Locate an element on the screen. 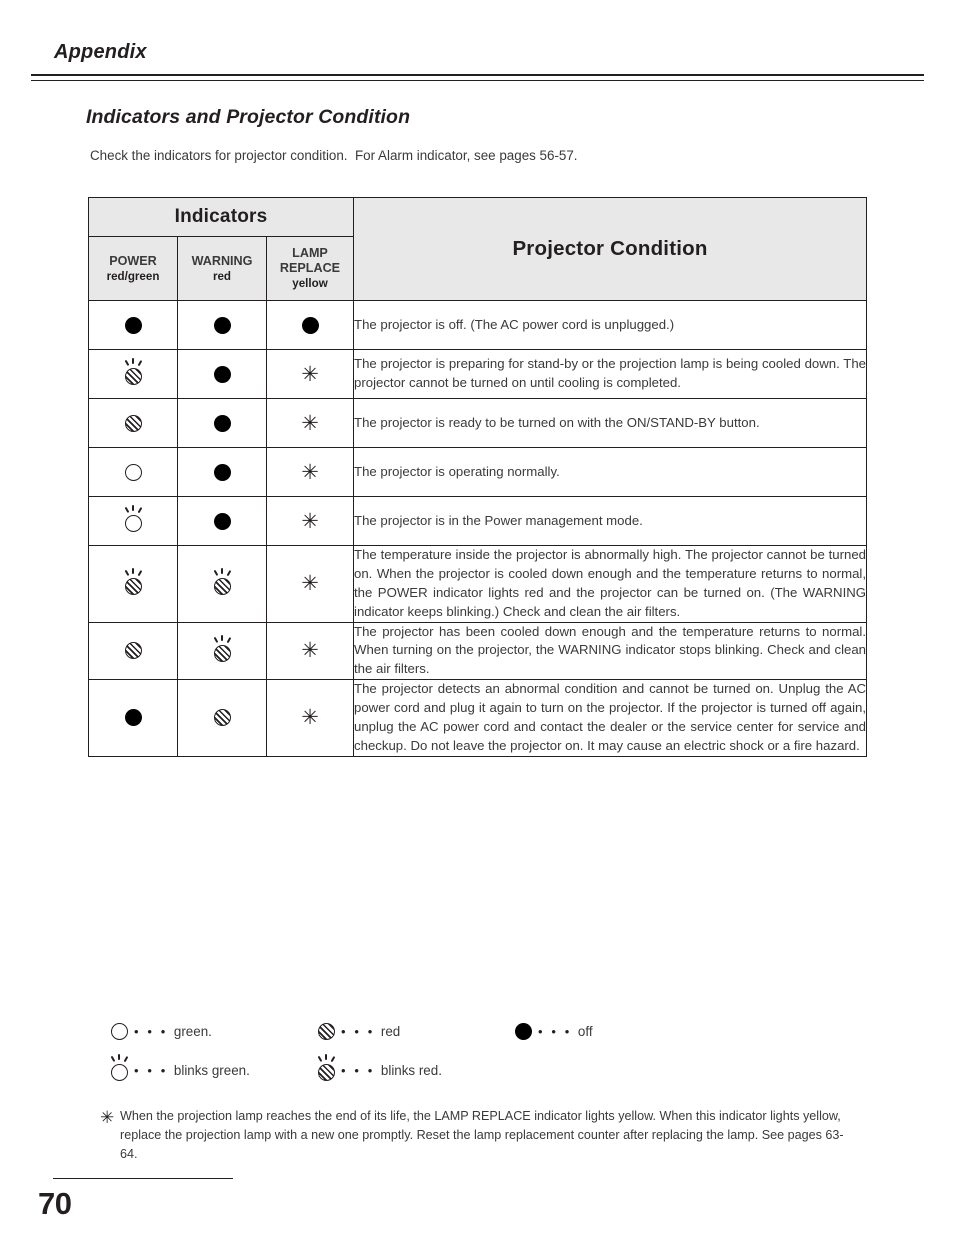  column-header-lamp-colors: yellow is located at coordinates (310, 284).